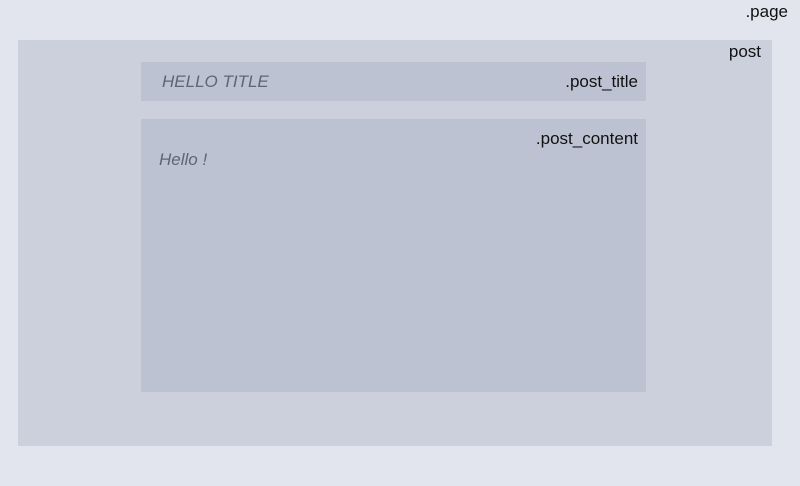 The height and width of the screenshot is (486, 800). I want to click on post-title-region-label: .post_title, so click(601, 81).